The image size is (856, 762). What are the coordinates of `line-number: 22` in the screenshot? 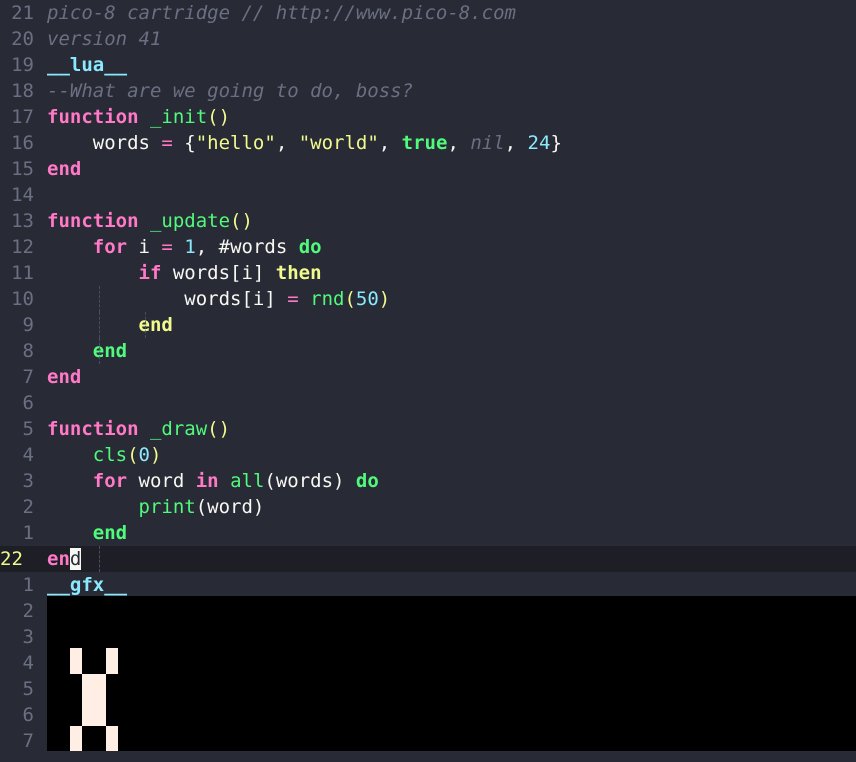 It's located at (11, 559).